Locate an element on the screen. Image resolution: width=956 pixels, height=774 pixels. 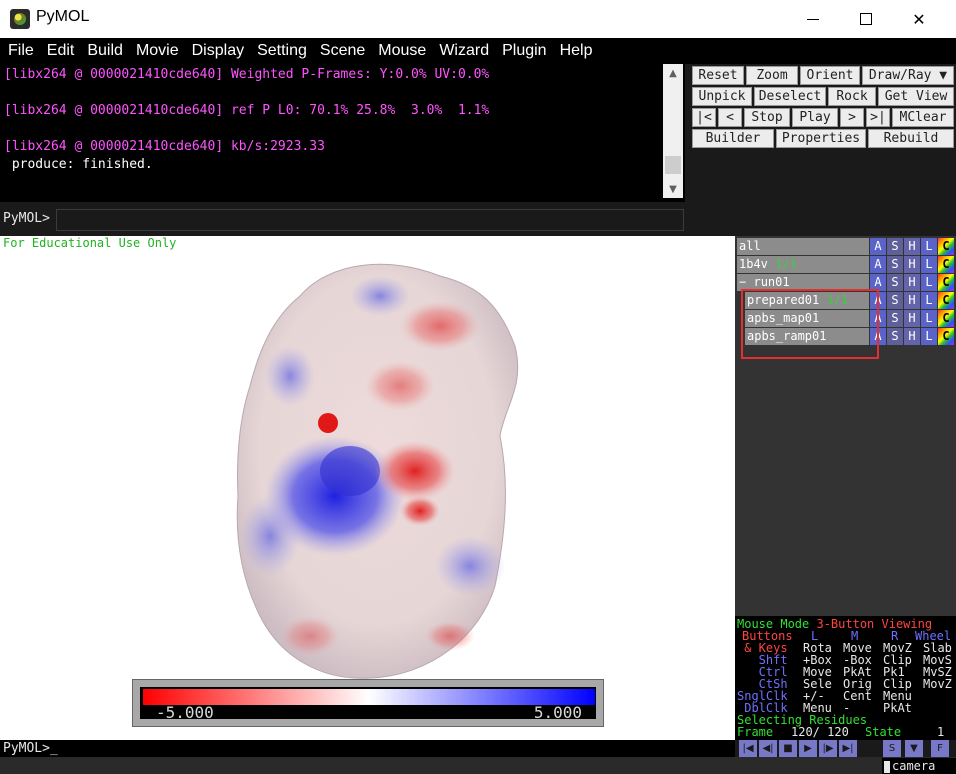
play-frame-button: ▶ is located at coordinates (808, 748).